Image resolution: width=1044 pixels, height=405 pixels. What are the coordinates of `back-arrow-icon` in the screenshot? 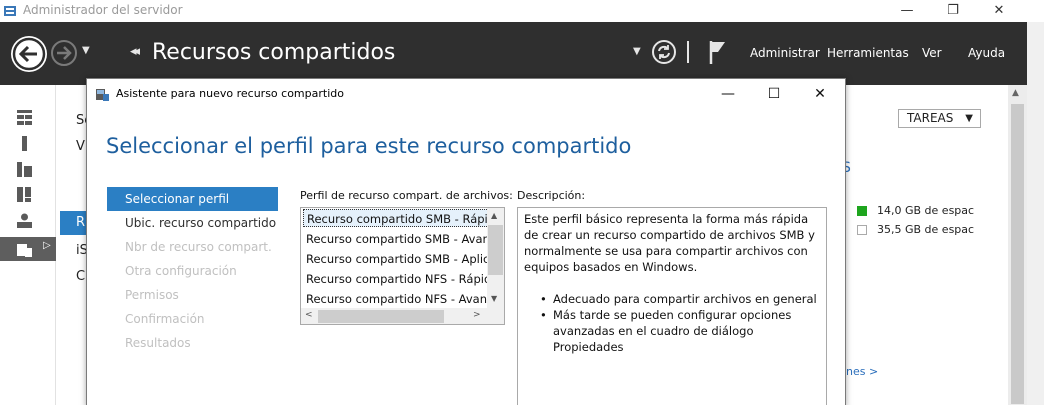 It's located at (29, 54).